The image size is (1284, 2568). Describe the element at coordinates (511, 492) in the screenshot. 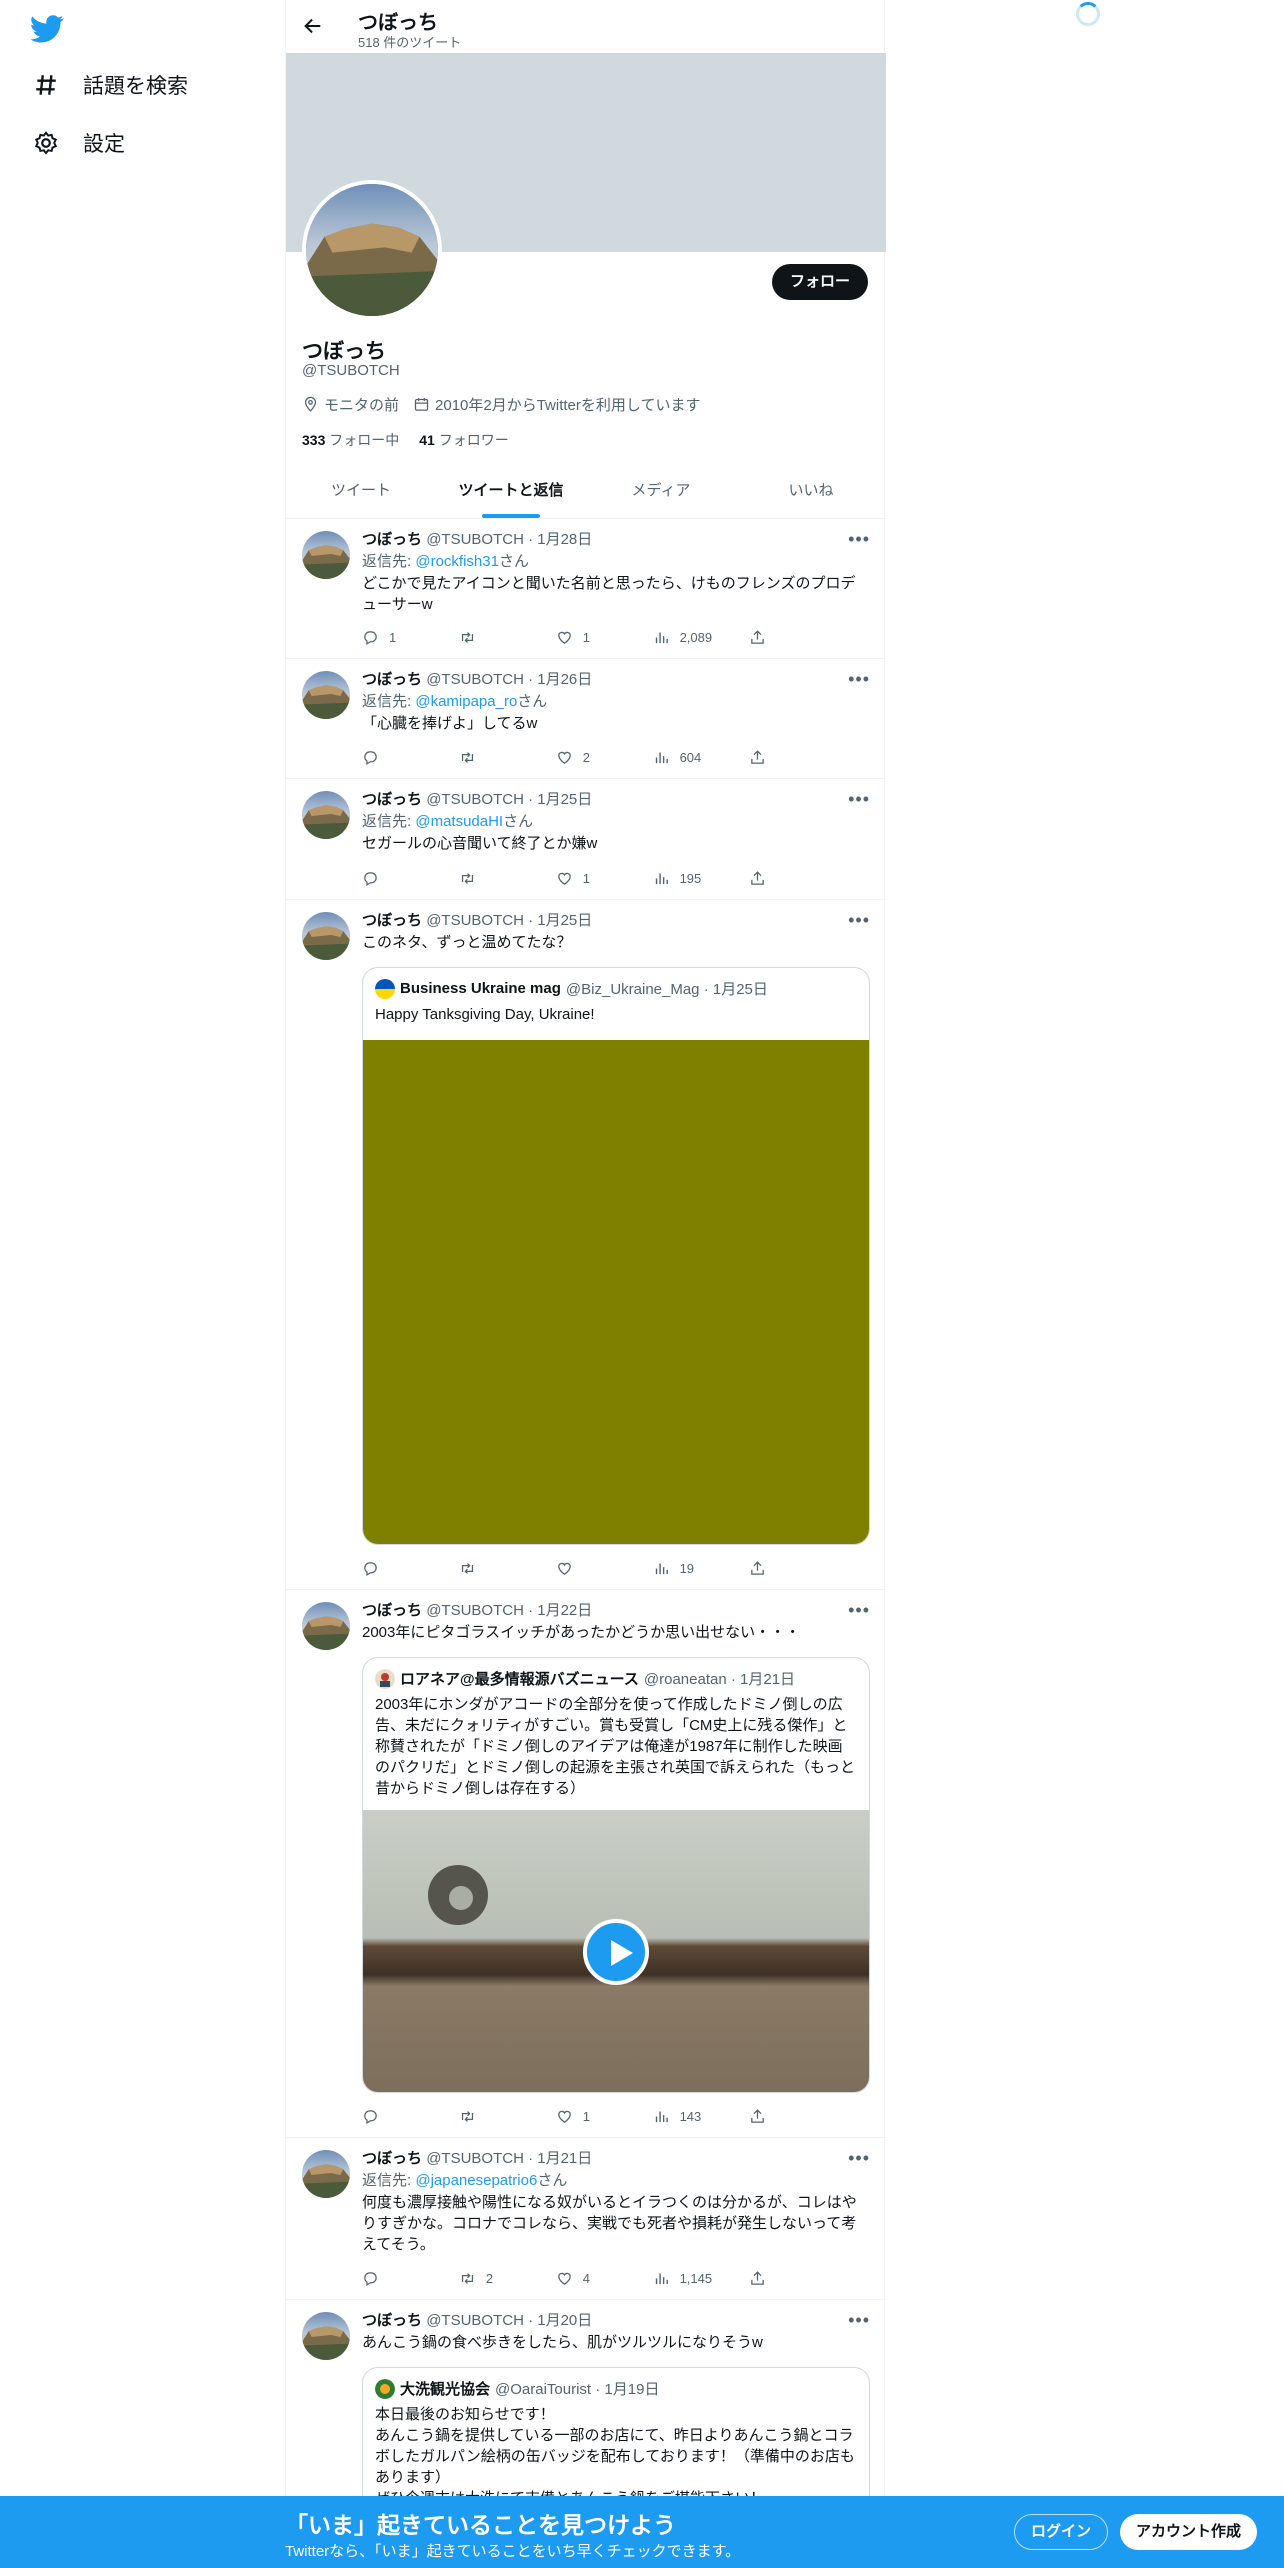

I see `tab-tweets-and-replies: ツイートと返信` at that location.